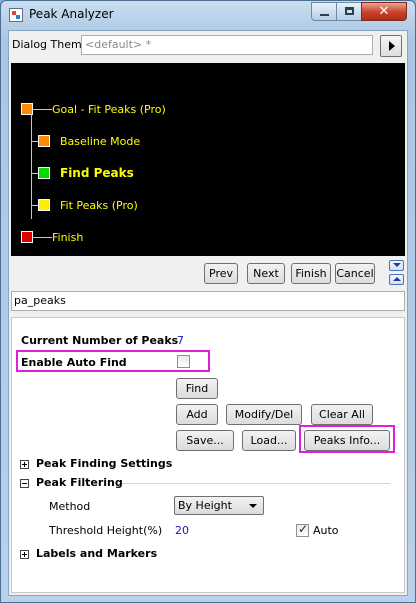  What do you see at coordinates (97, 173) in the screenshot?
I see `flow-step-find-peaks: Find Peaks` at bounding box center [97, 173].